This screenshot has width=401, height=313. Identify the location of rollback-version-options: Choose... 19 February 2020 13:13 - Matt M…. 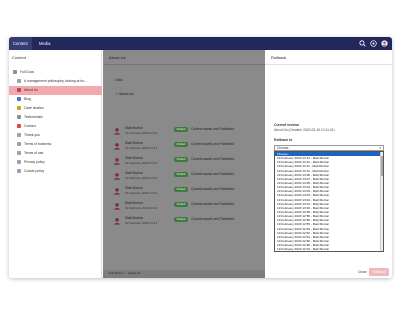
(329, 201).